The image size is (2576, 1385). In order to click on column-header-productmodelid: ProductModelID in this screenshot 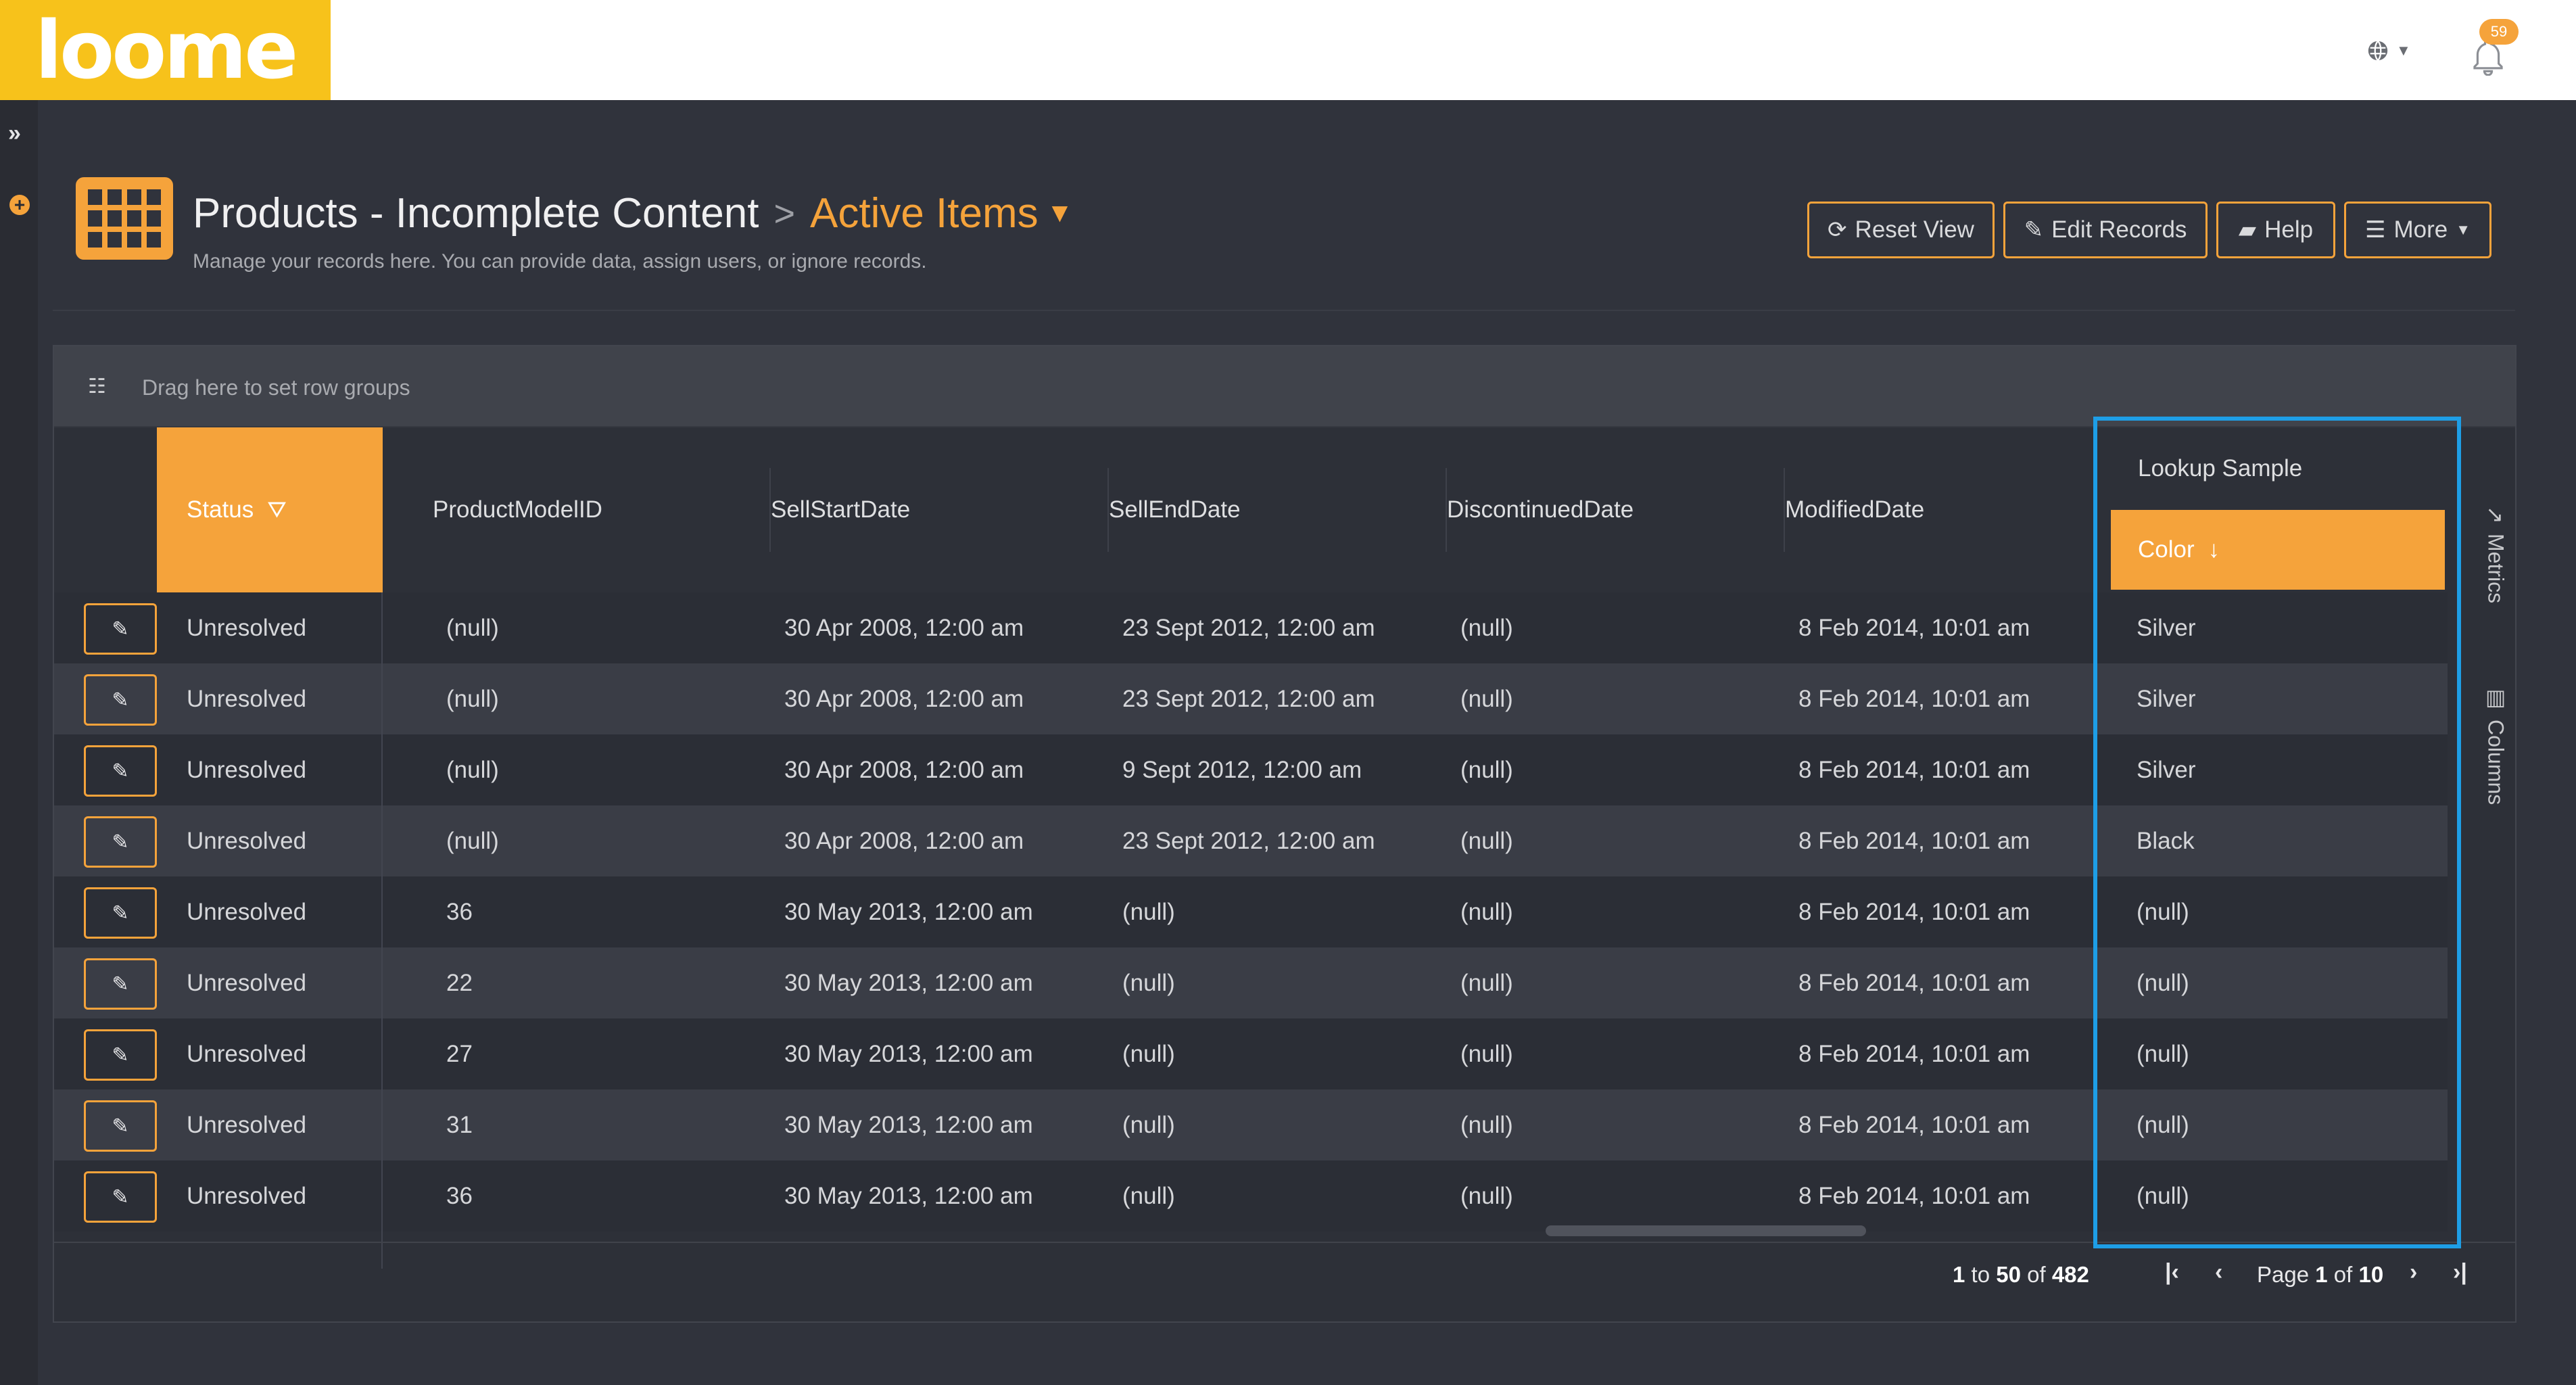, I will do `click(602, 509)`.